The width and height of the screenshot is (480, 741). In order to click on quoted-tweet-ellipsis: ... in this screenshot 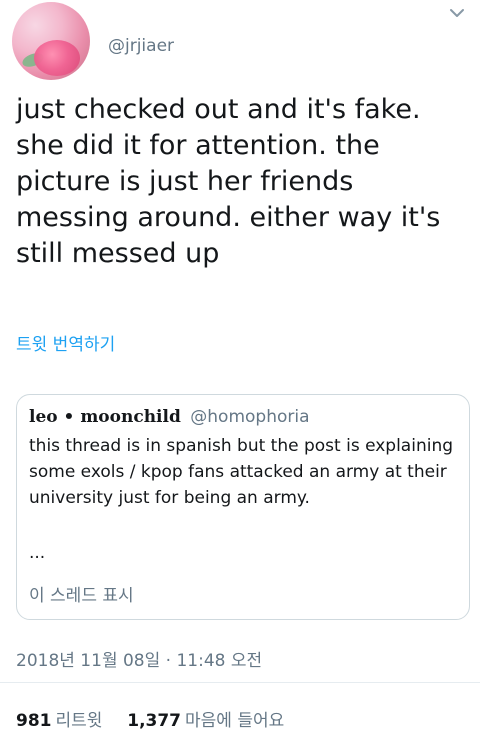, I will do `click(37, 553)`.